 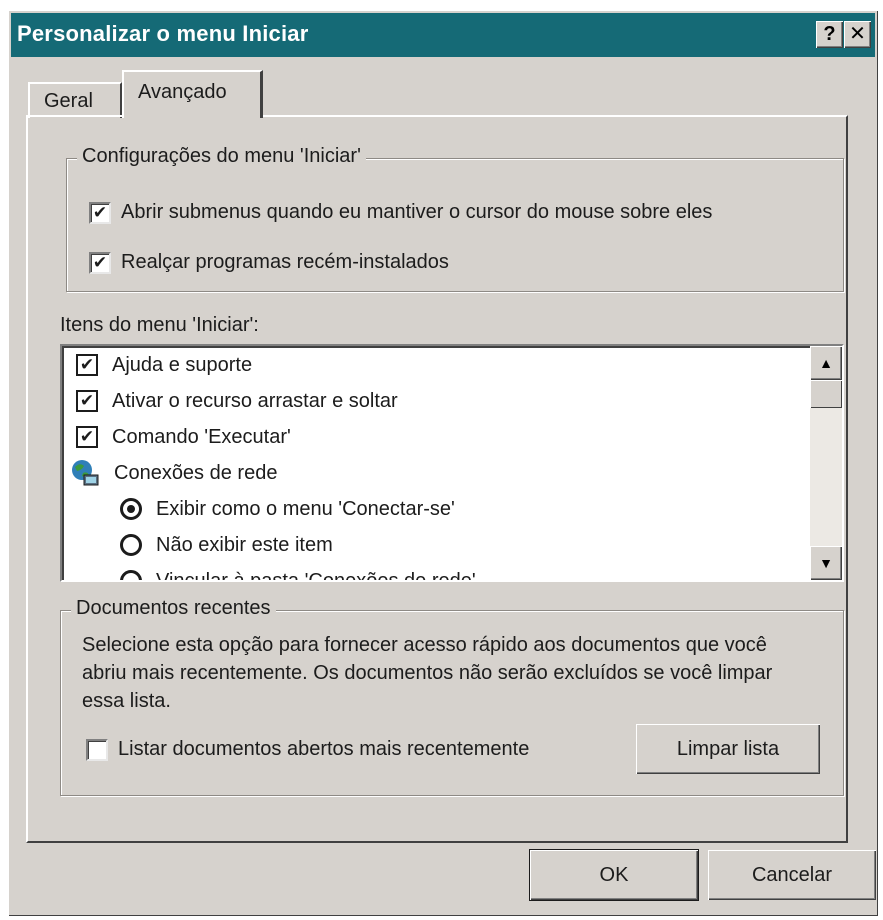 I want to click on run-command-label: Comando 'Executar', so click(x=201, y=436).